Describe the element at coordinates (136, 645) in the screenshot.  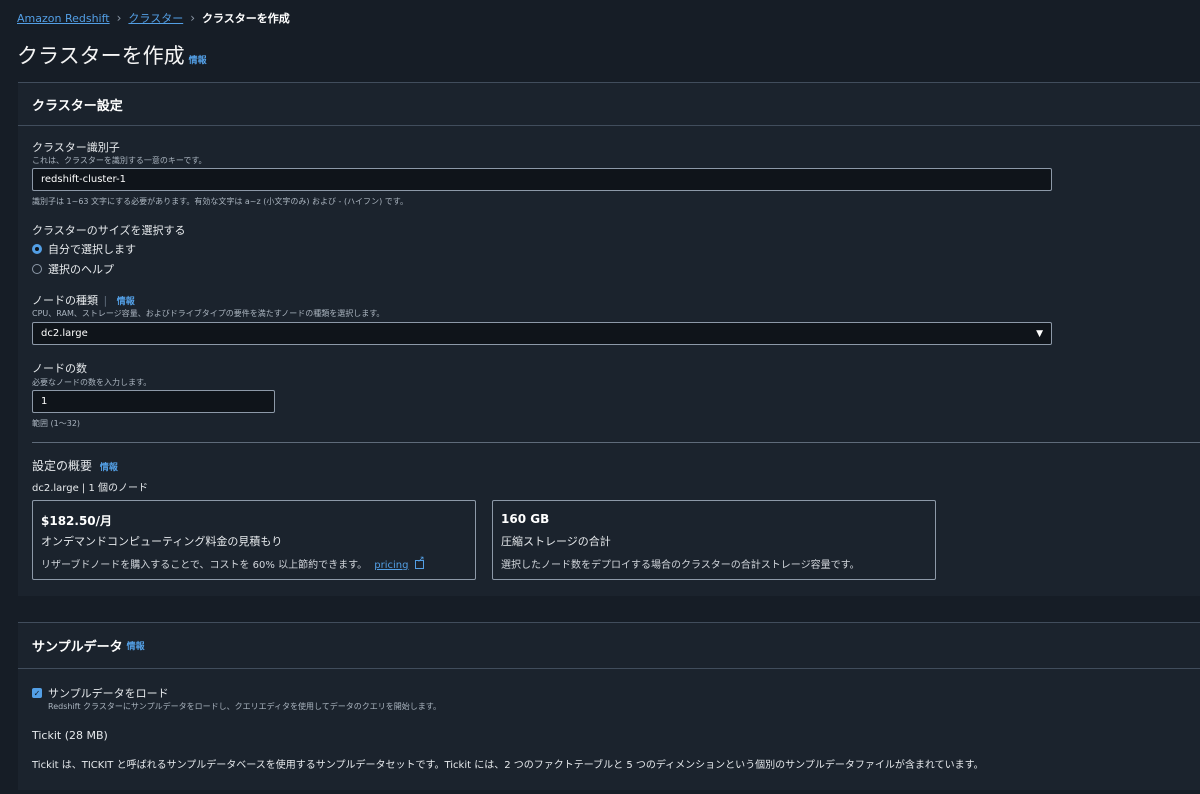
I see `sample-data-info-link: 情報` at that location.